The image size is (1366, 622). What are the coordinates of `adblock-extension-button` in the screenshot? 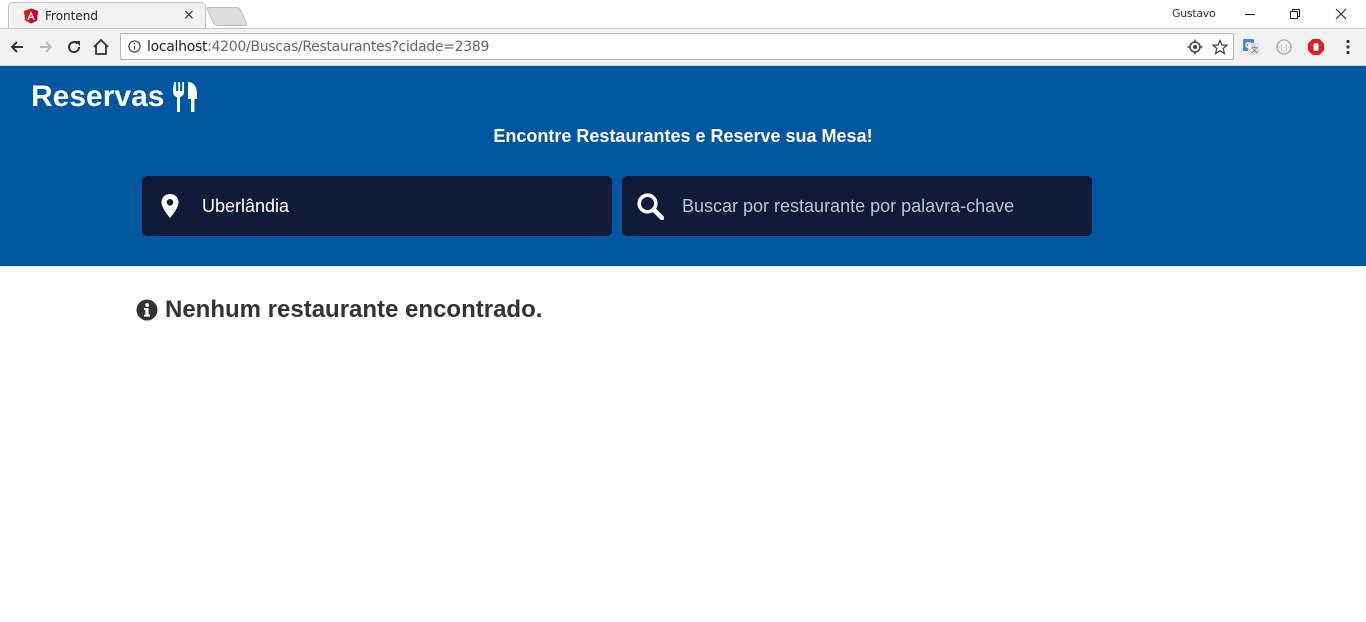 It's located at (1316, 47).